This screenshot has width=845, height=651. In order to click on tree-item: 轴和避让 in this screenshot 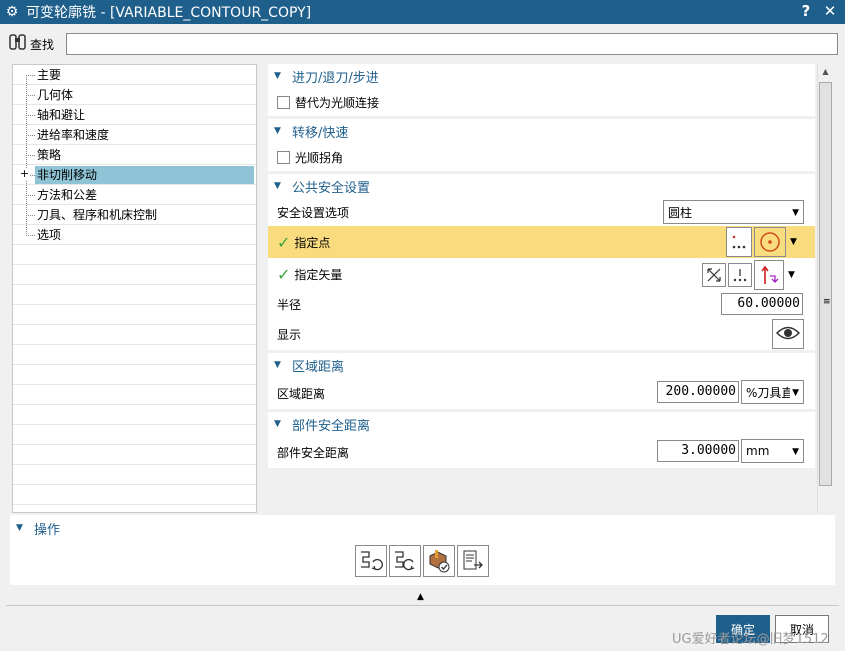, I will do `click(134, 115)`.